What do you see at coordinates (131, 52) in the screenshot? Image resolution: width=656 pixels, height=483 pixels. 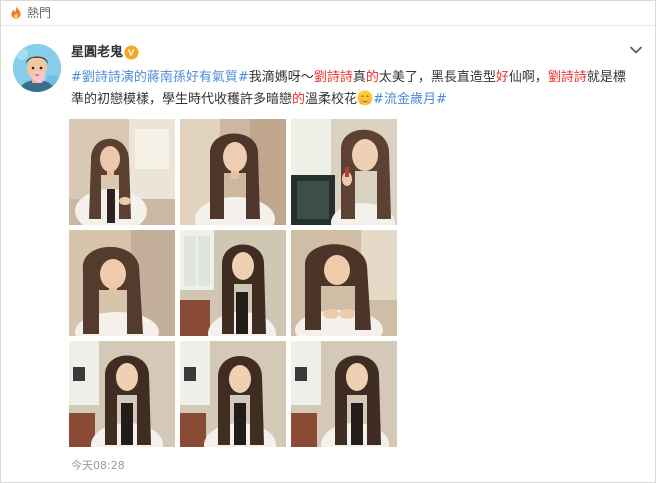 I see `vip-badge-icon` at bounding box center [131, 52].